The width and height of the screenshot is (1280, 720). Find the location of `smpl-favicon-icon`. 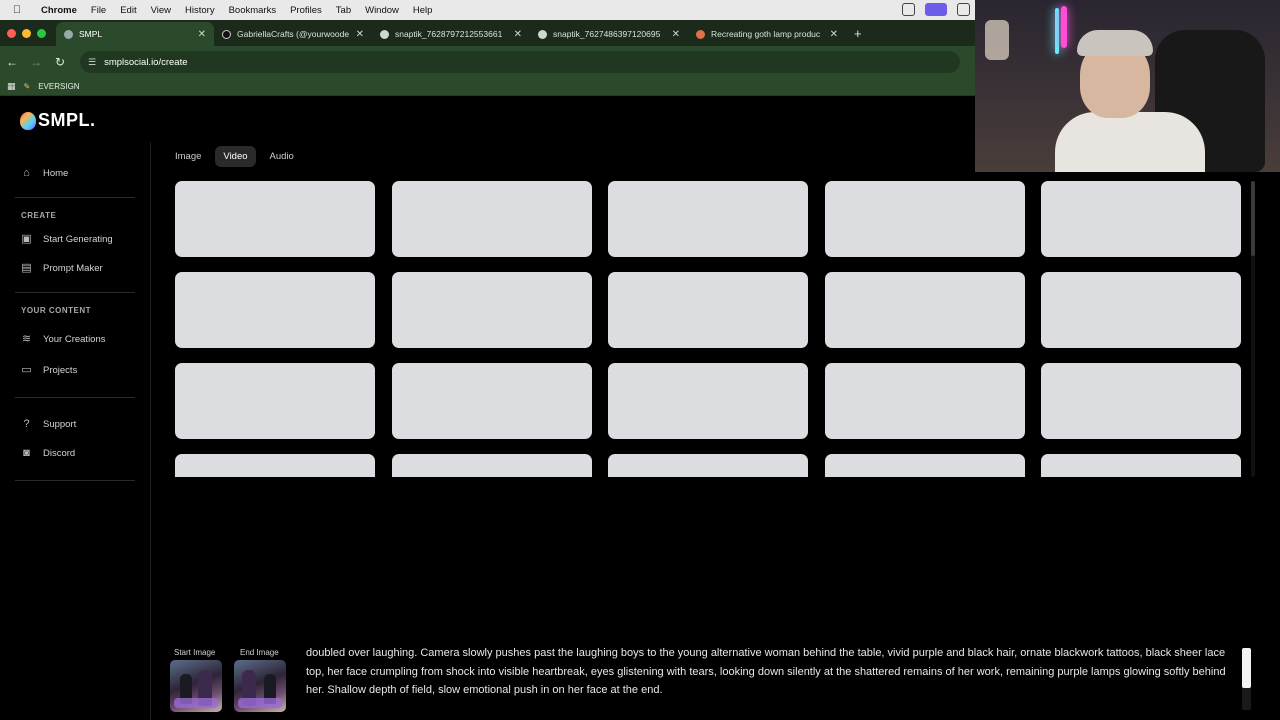

smpl-favicon-icon is located at coordinates (68, 34).